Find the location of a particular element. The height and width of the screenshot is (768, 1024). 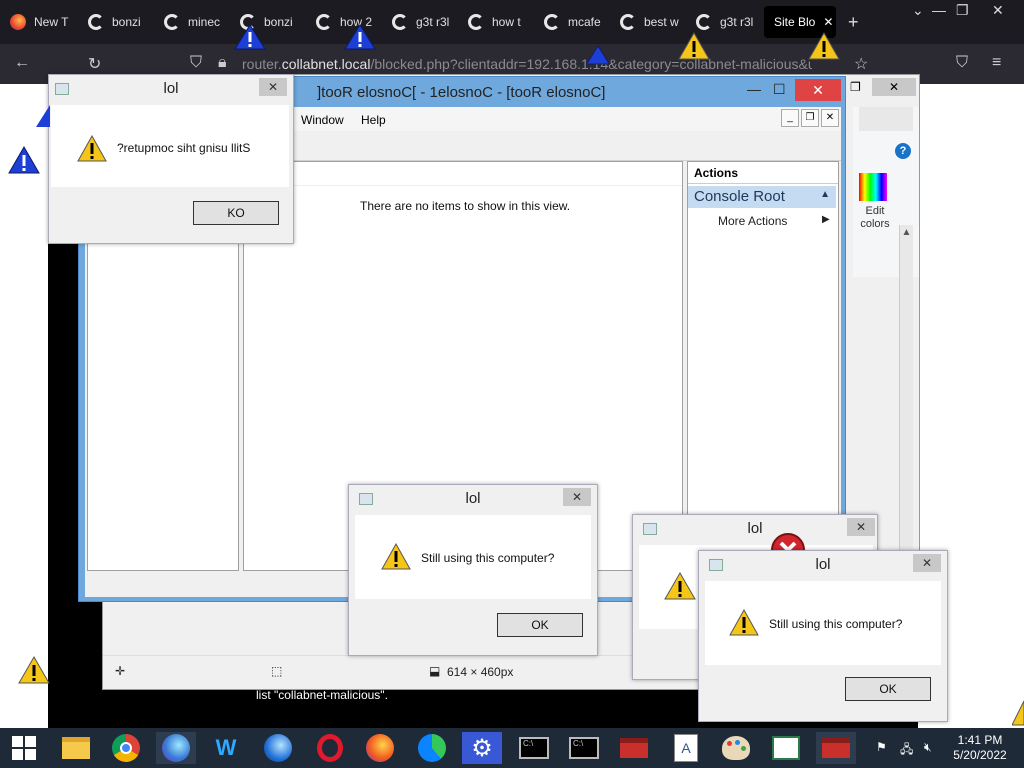

scroll-up-icon: ▲ is located at coordinates (906, 232).